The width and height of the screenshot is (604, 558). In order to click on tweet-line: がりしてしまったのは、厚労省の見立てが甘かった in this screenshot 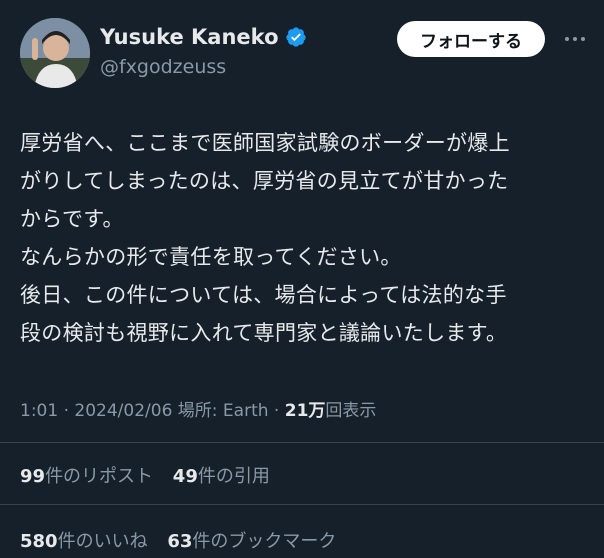, I will do `click(264, 181)`.